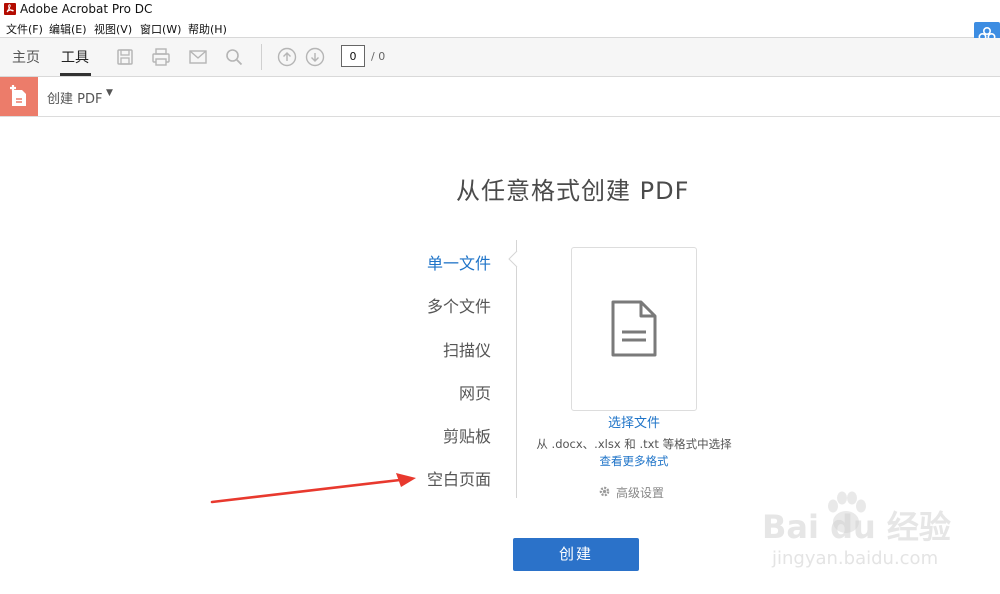 This screenshot has width=1000, height=594. I want to click on document-icon, so click(634, 329).